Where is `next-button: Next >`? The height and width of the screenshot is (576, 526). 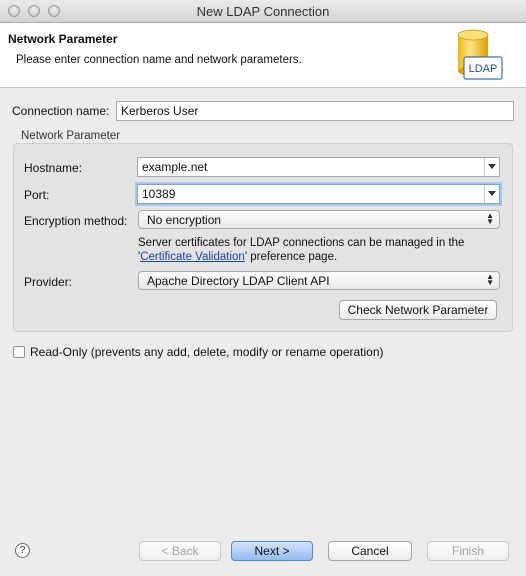 next-button: Next > is located at coordinates (272, 551).